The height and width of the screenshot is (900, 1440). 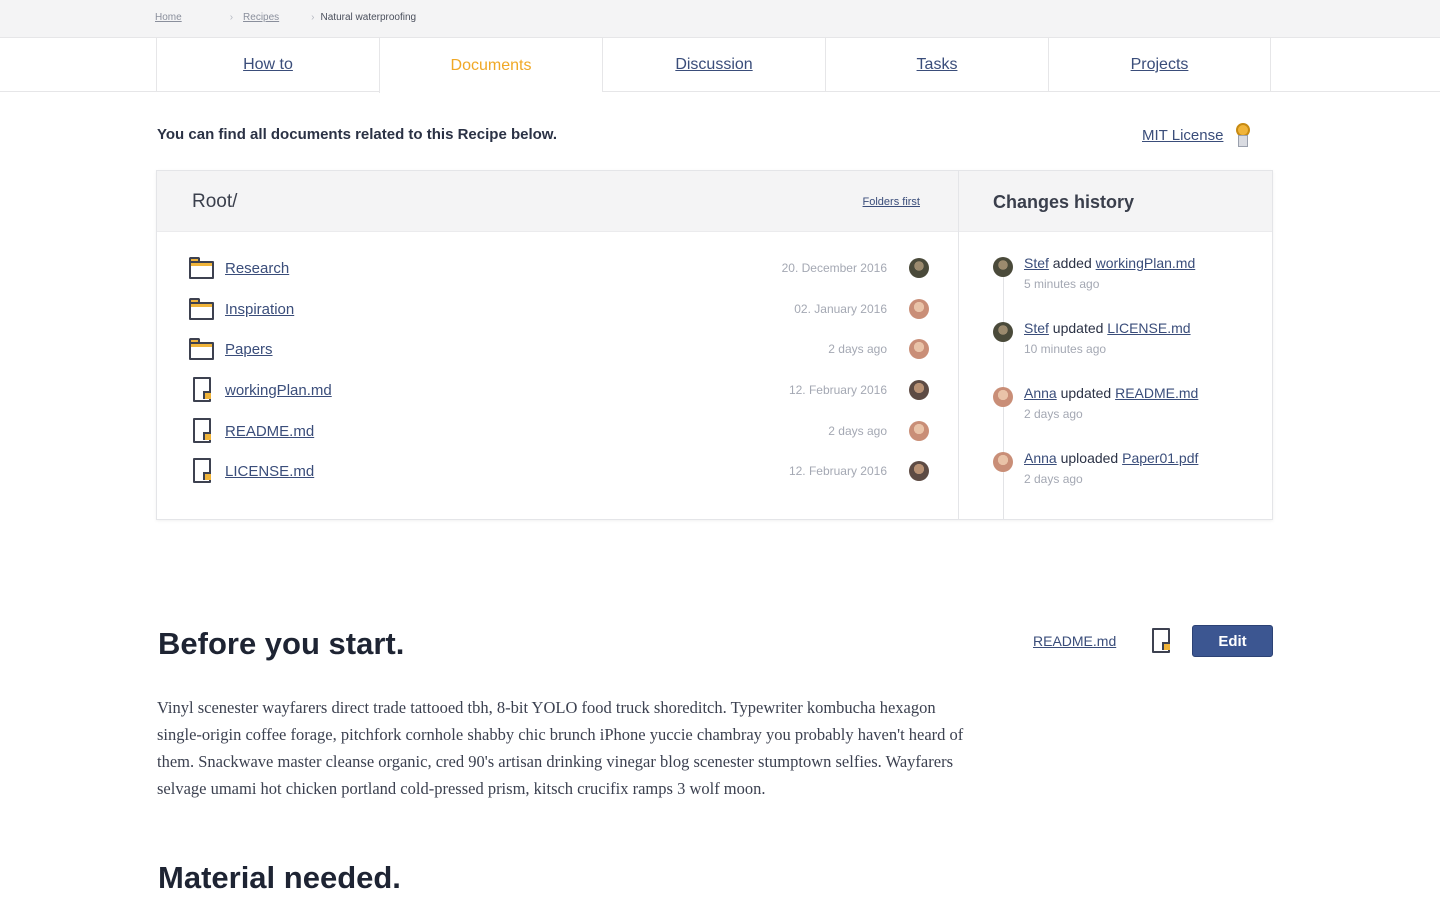 What do you see at coordinates (507, 390) in the screenshot?
I see `file-name-link: workingPlan.md` at bounding box center [507, 390].